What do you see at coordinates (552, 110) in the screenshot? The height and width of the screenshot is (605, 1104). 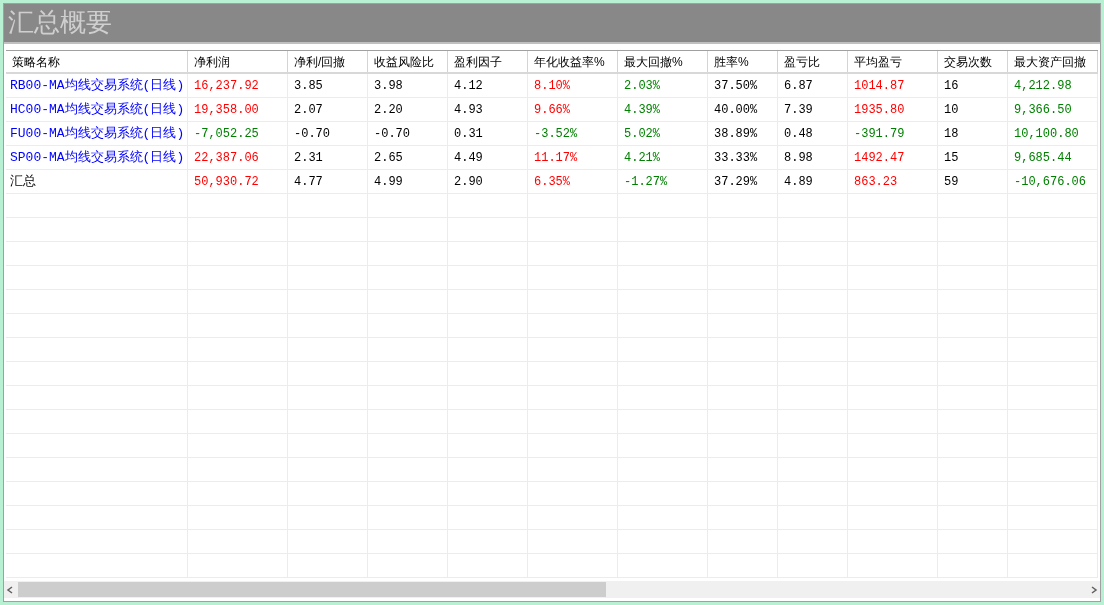 I see `table-cell-text: 9.66%` at bounding box center [552, 110].